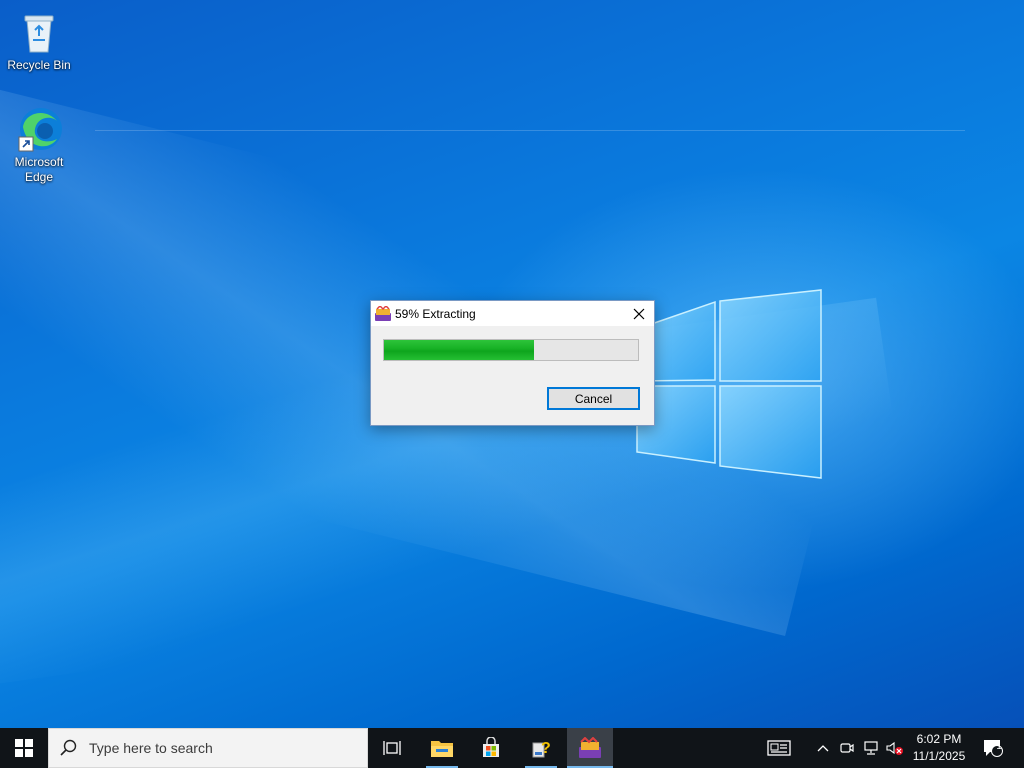  I want to click on help-app-icon: ?, so click(541, 749).